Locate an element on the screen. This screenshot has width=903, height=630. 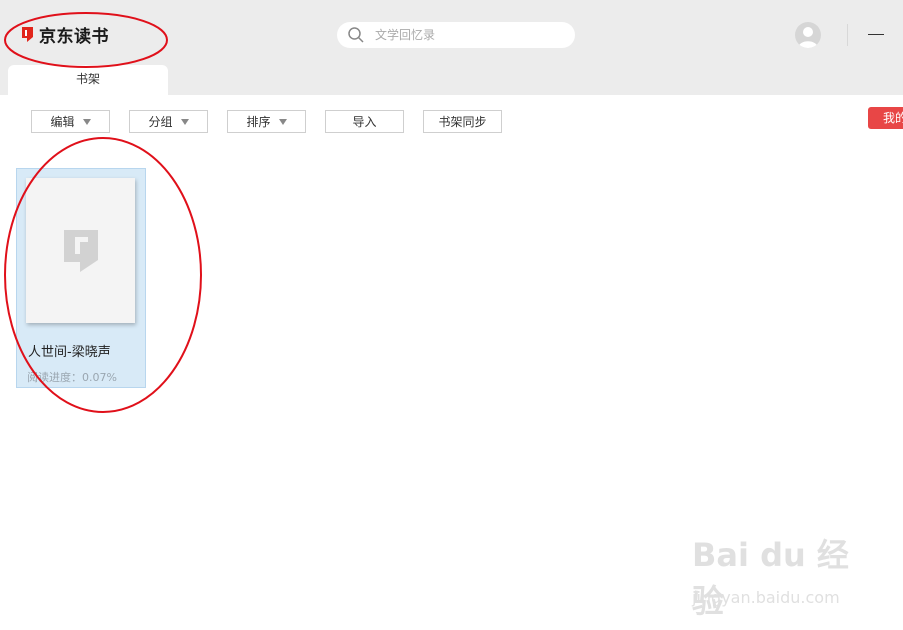
import-button: 导入 is located at coordinates (364, 121).